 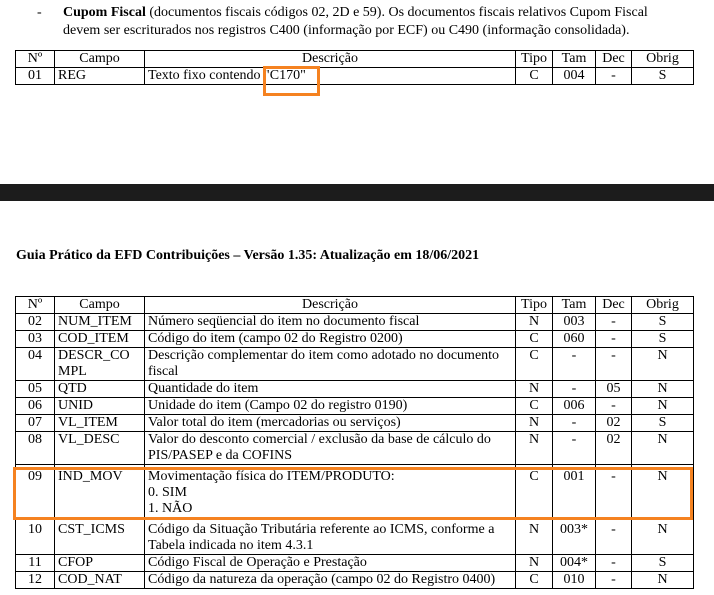 I want to click on cell-campo: IND_MOV, so click(x=99, y=491).